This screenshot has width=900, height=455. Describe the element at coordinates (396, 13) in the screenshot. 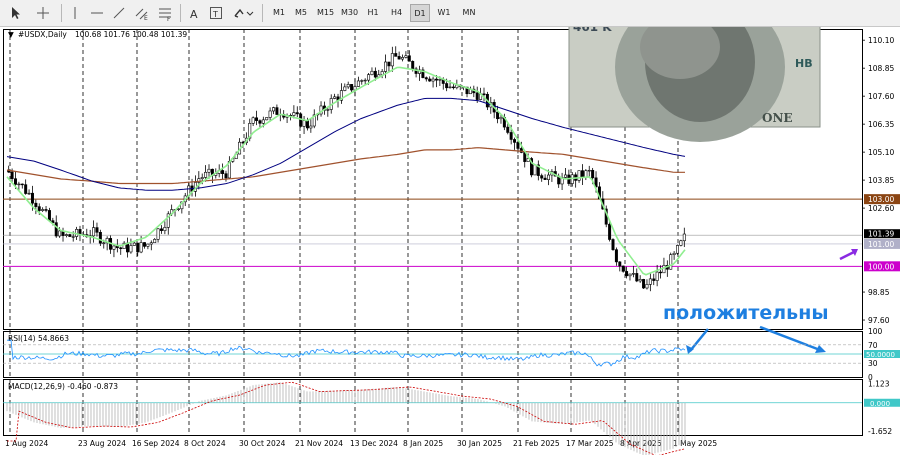

I see `timeframe-h4: H4` at that location.